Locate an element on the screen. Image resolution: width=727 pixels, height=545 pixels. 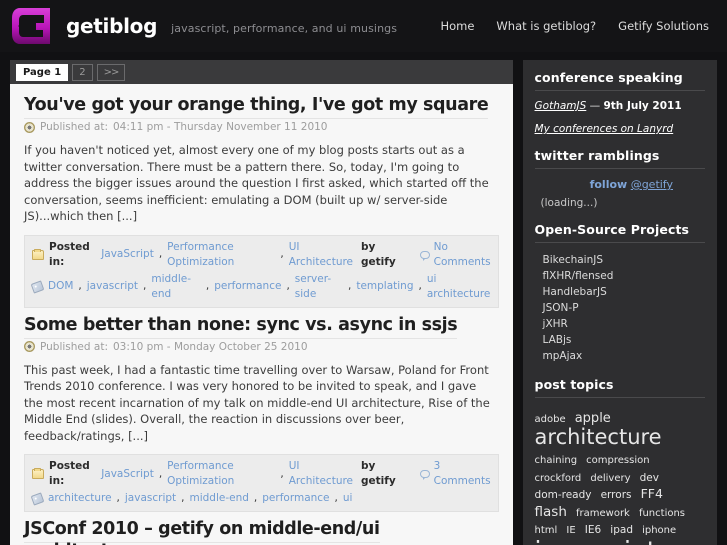
tag-cloud-item: errors is located at coordinates (616, 495).